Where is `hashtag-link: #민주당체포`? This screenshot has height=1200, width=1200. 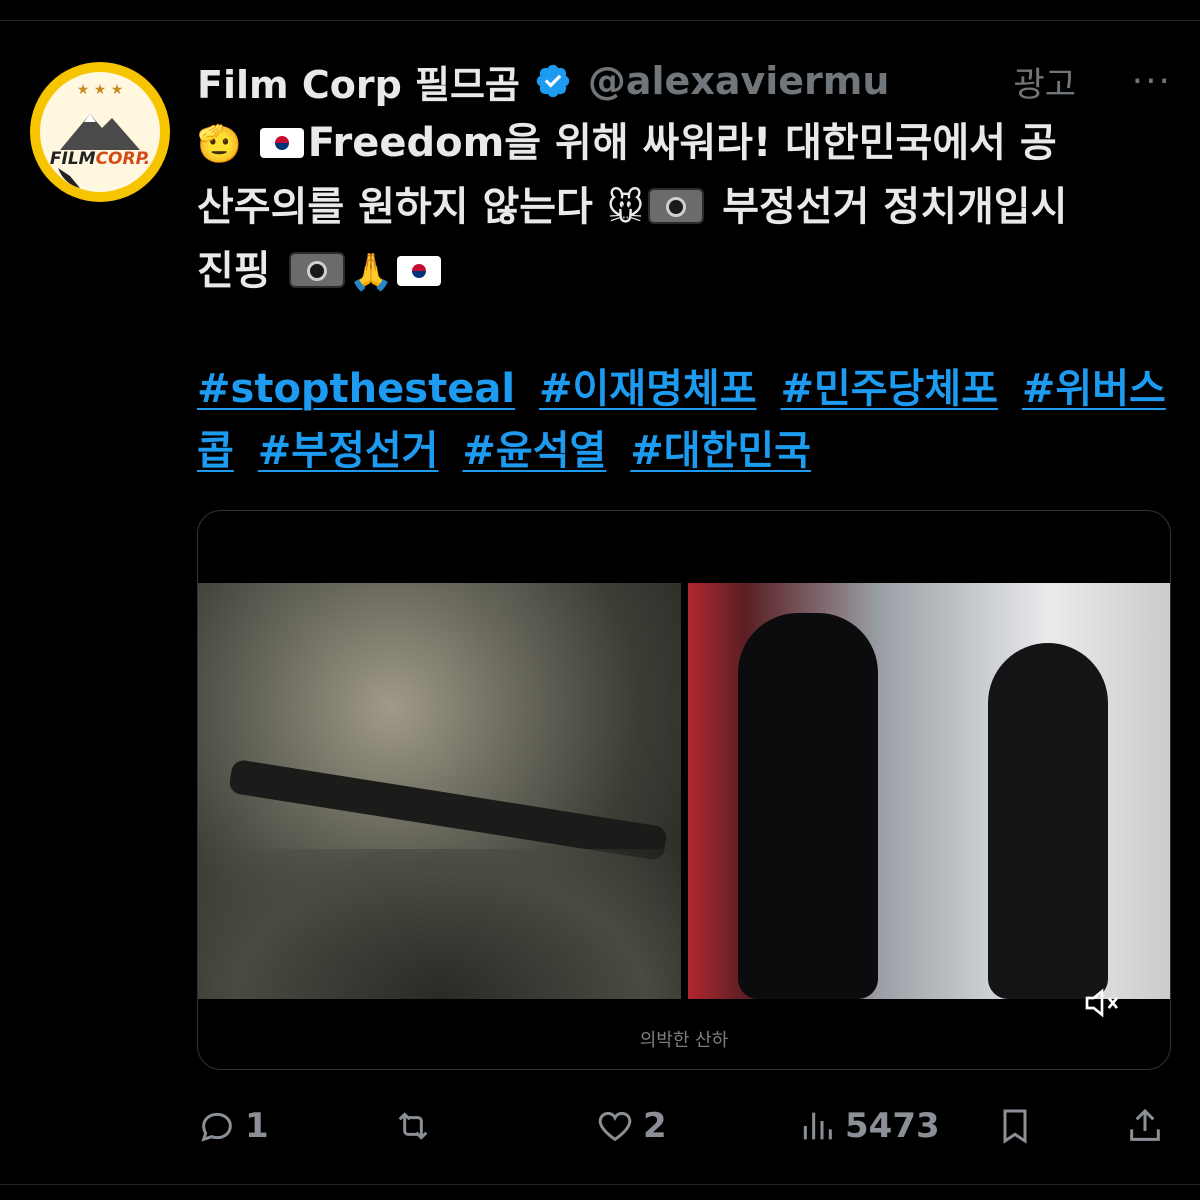
hashtag-link: #민주당체포 is located at coordinates (889, 389).